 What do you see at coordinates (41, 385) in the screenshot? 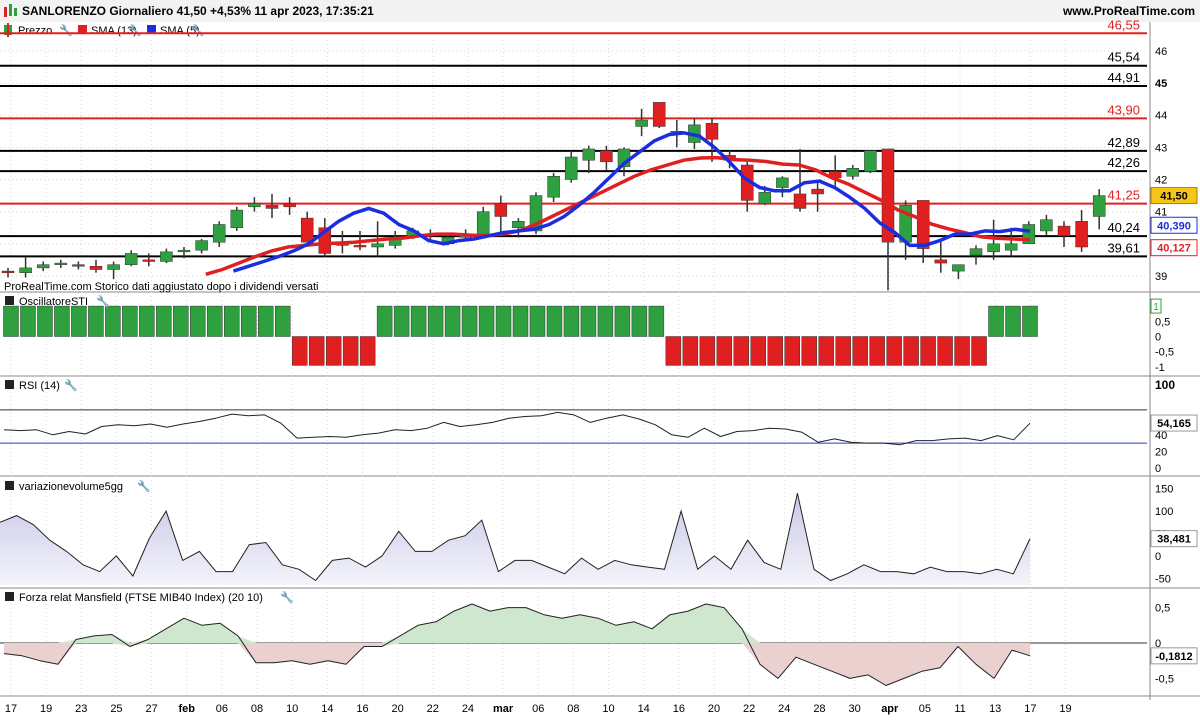
I see `panel-title-rsi: RSI (14) 🔧` at bounding box center [41, 385].